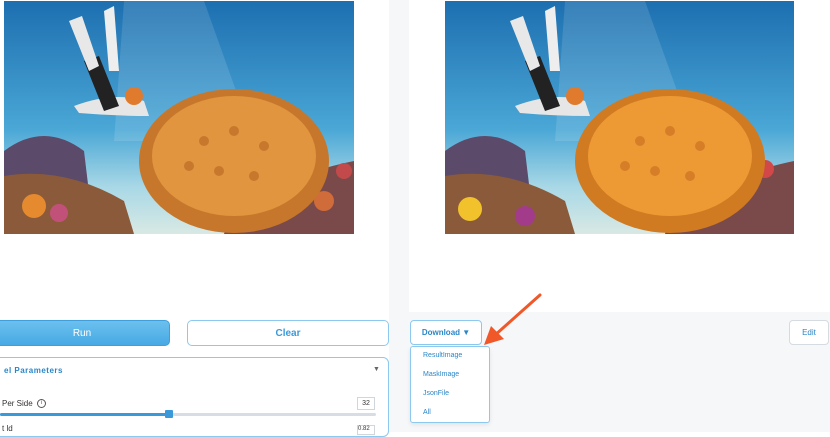 The height and width of the screenshot is (437, 830). What do you see at coordinates (513, 319) in the screenshot?
I see `red-arrow-icon` at bounding box center [513, 319].